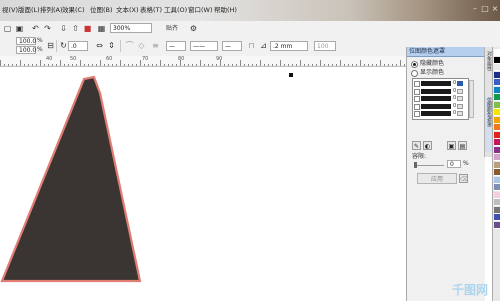 The image size is (500, 301). What do you see at coordinates (87, 28) in the screenshot?
I see `publish-pdf-icon: ■` at bounding box center [87, 28].